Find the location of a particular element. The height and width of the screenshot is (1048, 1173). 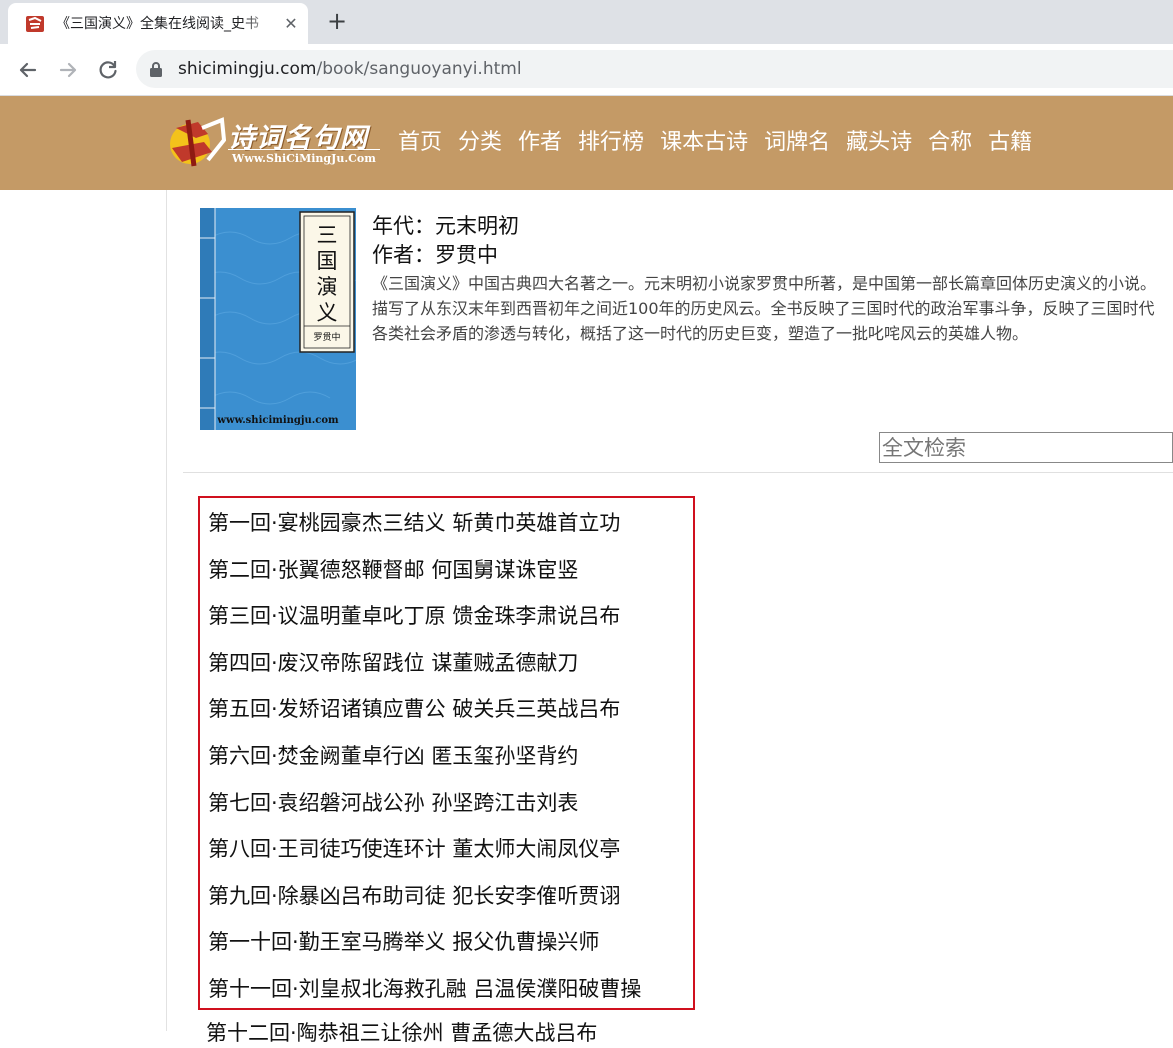

nav-link: 藏头诗 is located at coordinates (879, 143).